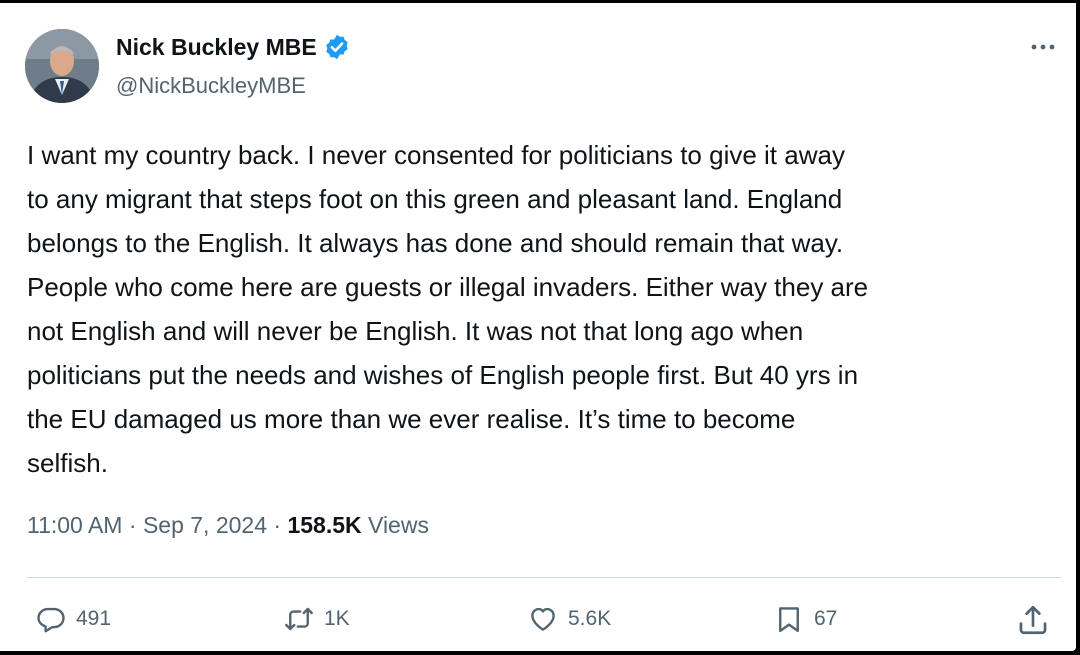 This screenshot has height=655, width=1080. Describe the element at coordinates (805, 619) in the screenshot. I see `bookmark-button: 67` at that location.